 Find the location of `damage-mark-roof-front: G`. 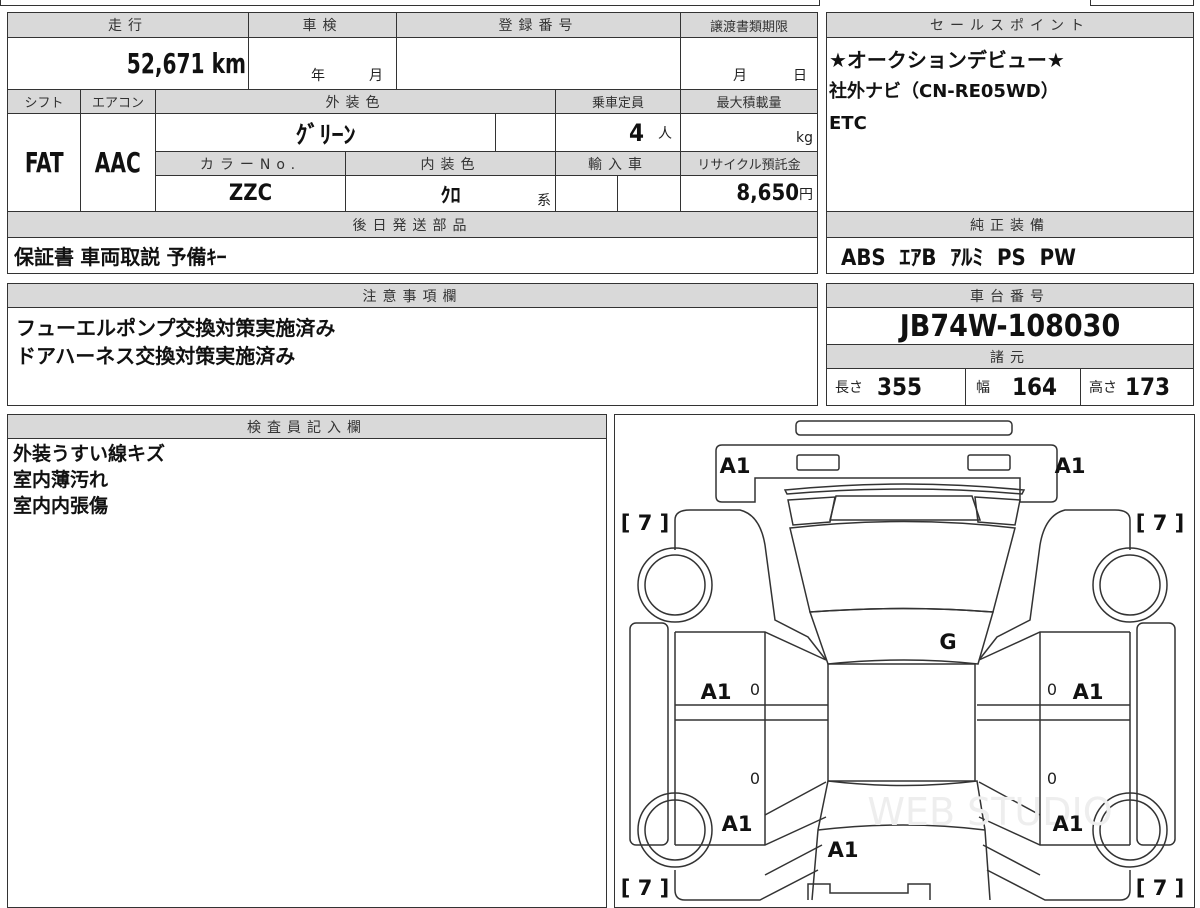

damage-mark-roof-front: G is located at coordinates (947, 642).